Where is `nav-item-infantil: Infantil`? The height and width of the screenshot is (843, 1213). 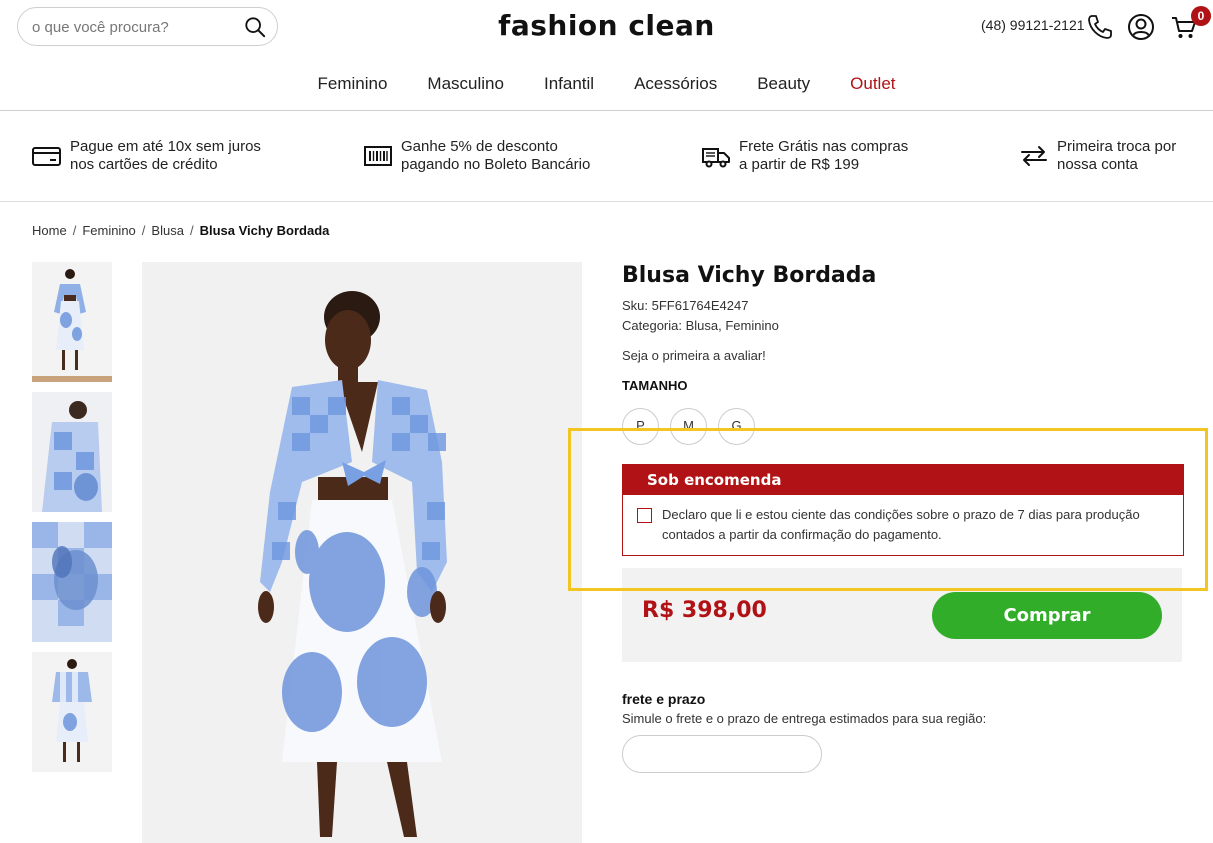 nav-item-infantil: Infantil is located at coordinates (569, 84).